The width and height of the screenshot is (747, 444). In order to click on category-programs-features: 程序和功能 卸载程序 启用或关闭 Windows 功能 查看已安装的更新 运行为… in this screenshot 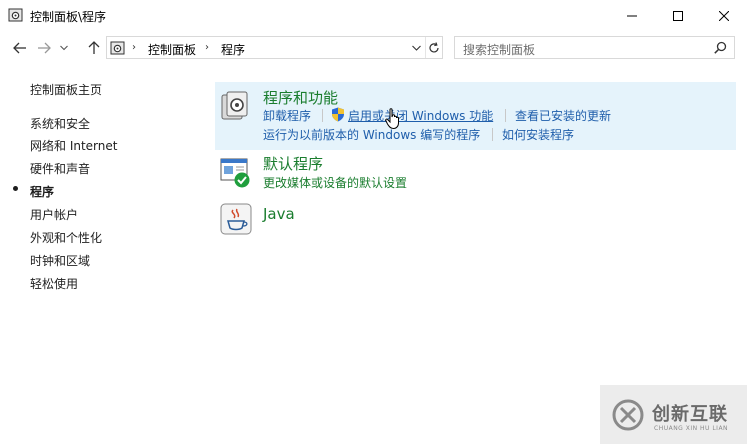, I will do `click(475, 116)`.